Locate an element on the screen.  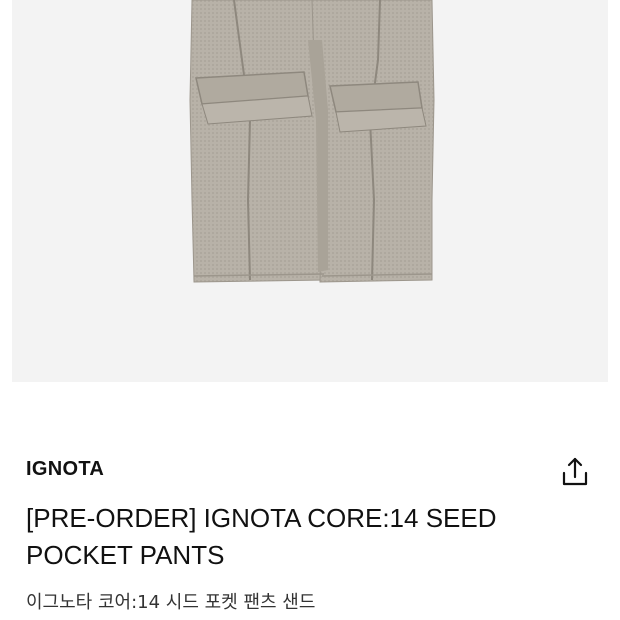
product-title-line2: POCKET PANTS is located at coordinates (125, 555).